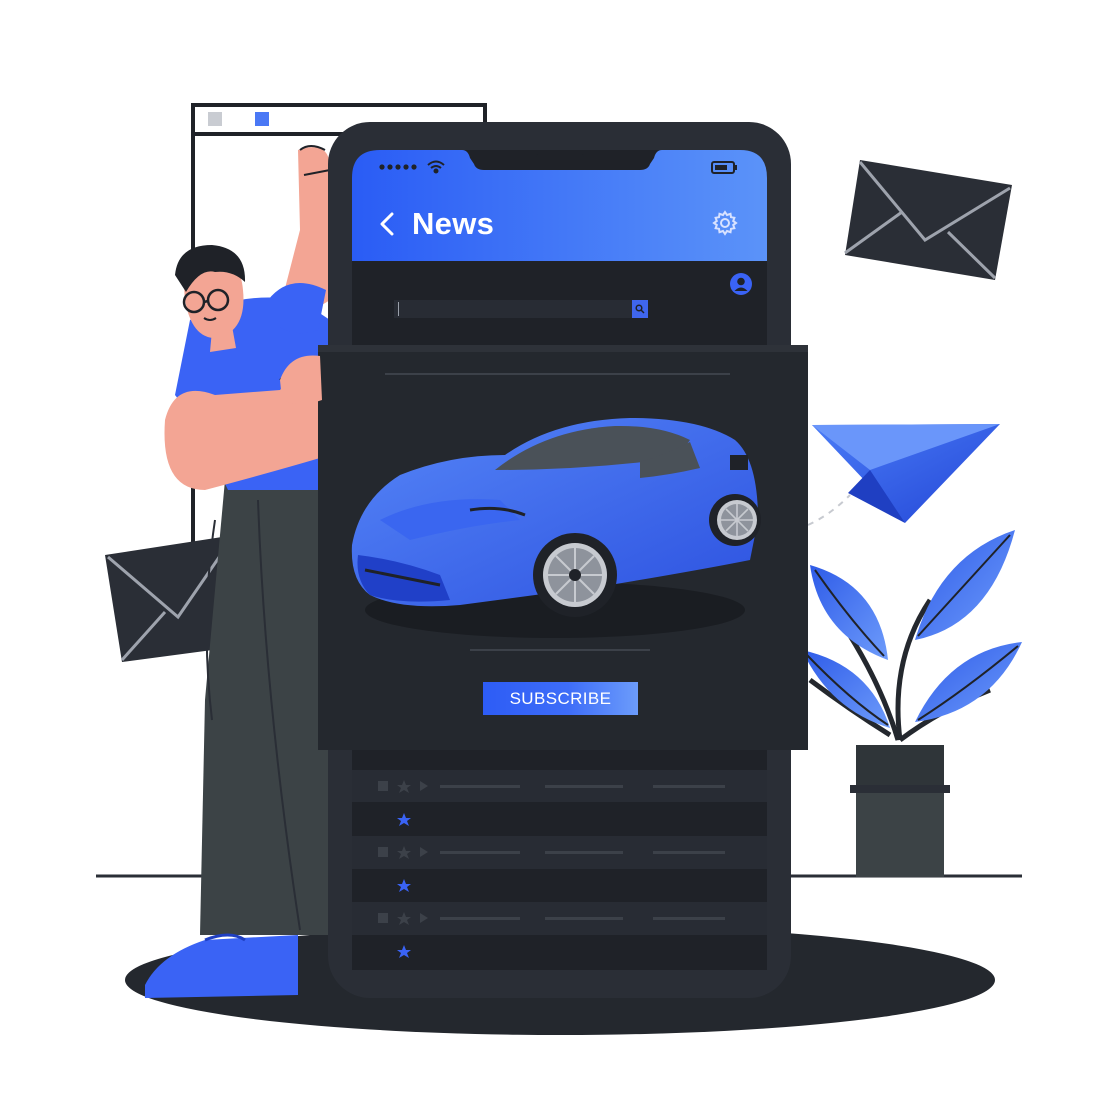  I want to click on news-list, so click(559, 870).